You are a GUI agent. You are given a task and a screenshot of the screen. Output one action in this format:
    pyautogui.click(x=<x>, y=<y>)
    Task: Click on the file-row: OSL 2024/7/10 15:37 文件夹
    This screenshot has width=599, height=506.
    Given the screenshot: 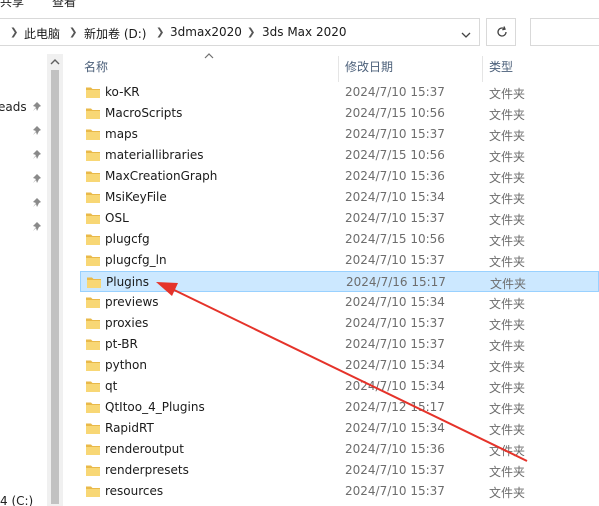 What is the action you would take?
    pyautogui.click(x=339, y=218)
    